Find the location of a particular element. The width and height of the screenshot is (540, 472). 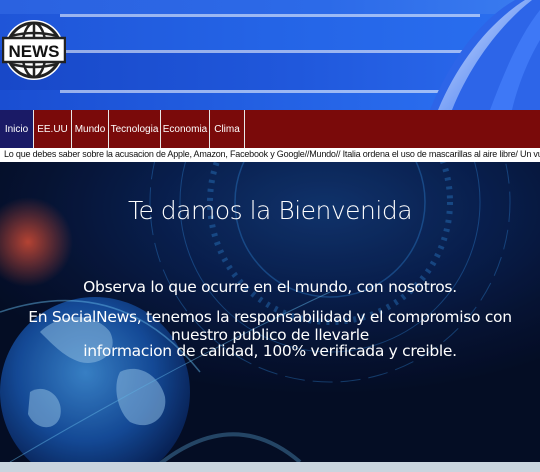

news-logo: NEWS is located at coordinates (34, 50).